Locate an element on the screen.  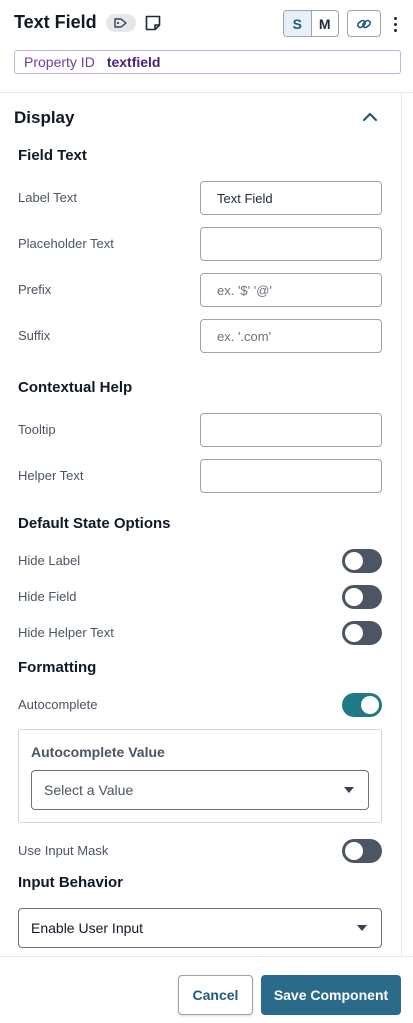
suffix-label: Suffix is located at coordinates (34, 335).